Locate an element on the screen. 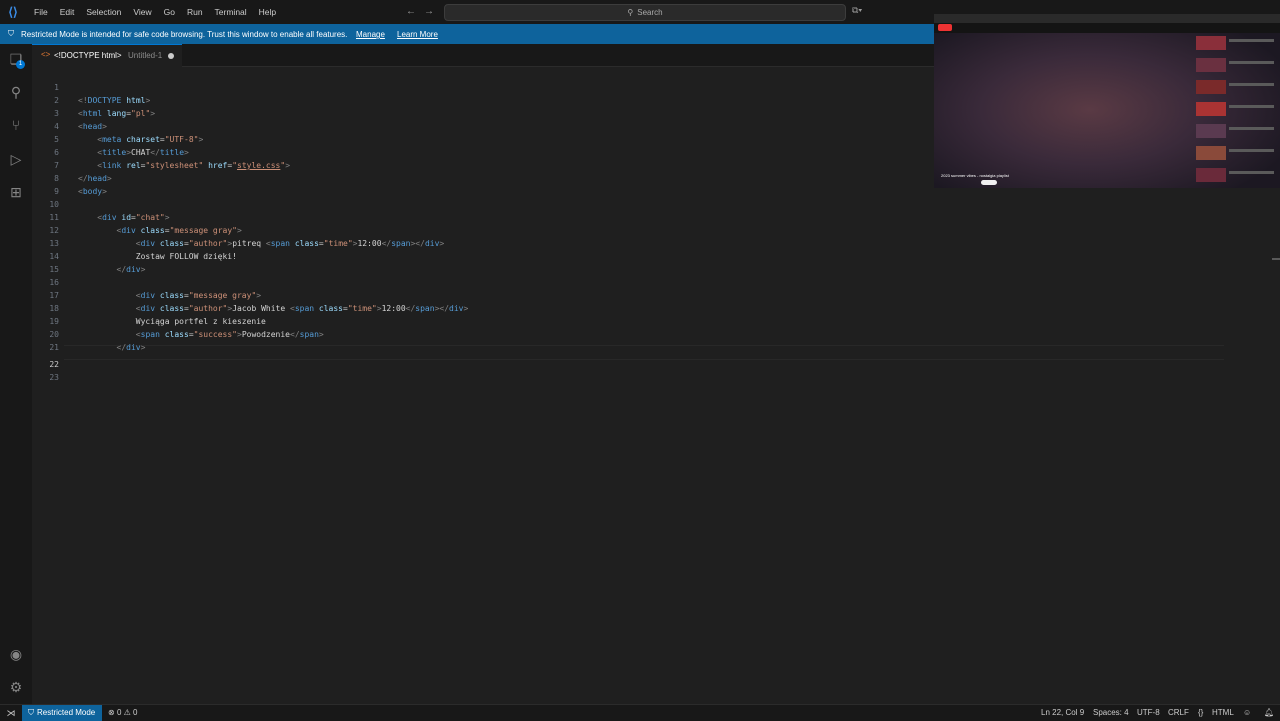  menu-file: File is located at coordinates (41, 12).